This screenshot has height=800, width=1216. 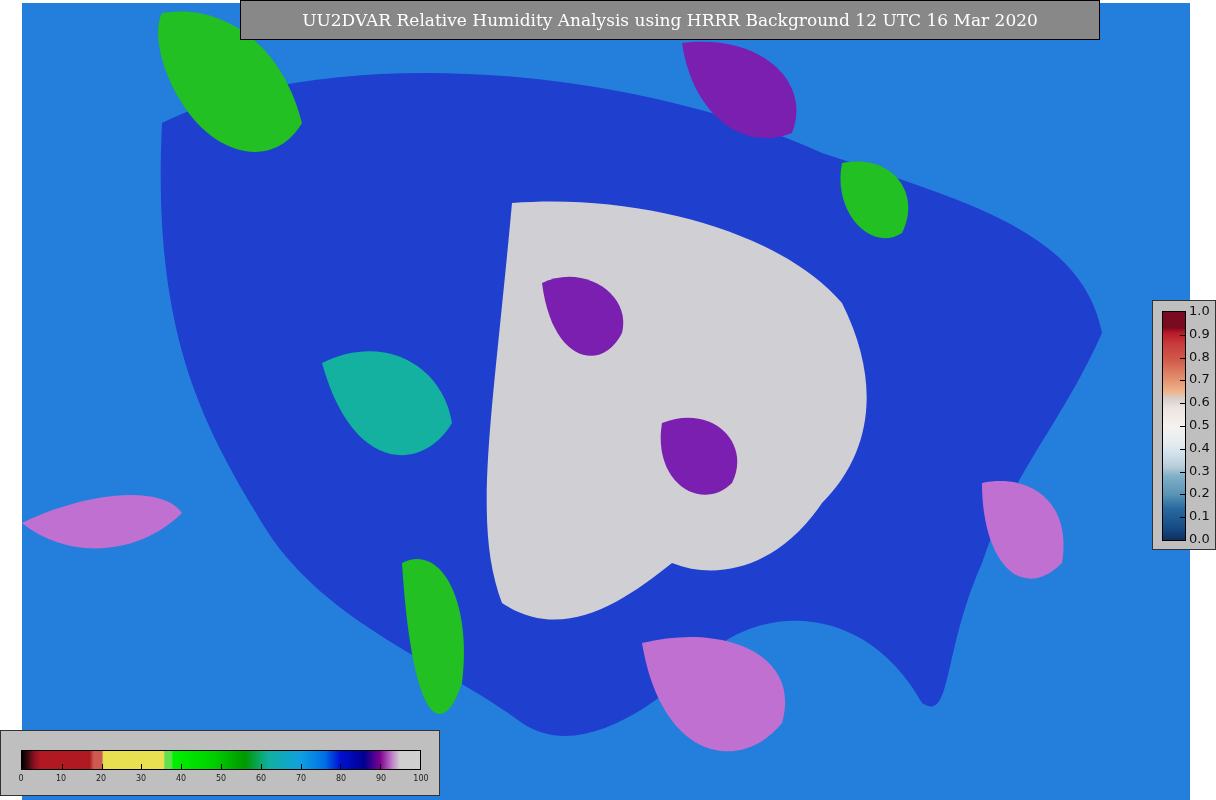 I want to click on tick-label: 0.5, so click(x=1199, y=425).